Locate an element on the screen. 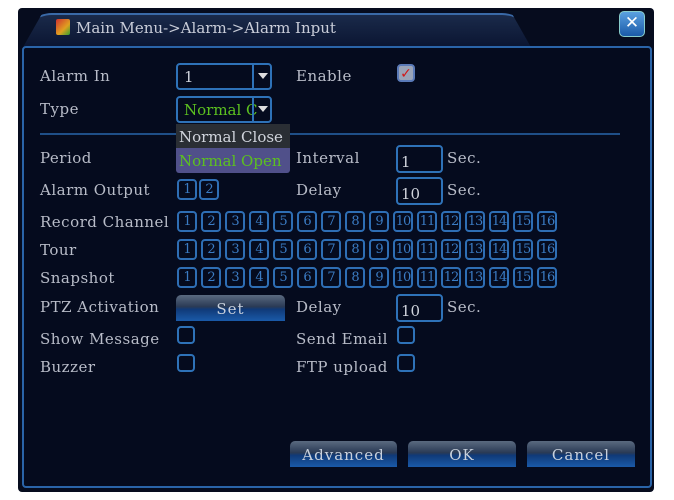 Image resolution: width=674 pixels, height=500 pixels. alarm-output-1: 1 is located at coordinates (187, 189).